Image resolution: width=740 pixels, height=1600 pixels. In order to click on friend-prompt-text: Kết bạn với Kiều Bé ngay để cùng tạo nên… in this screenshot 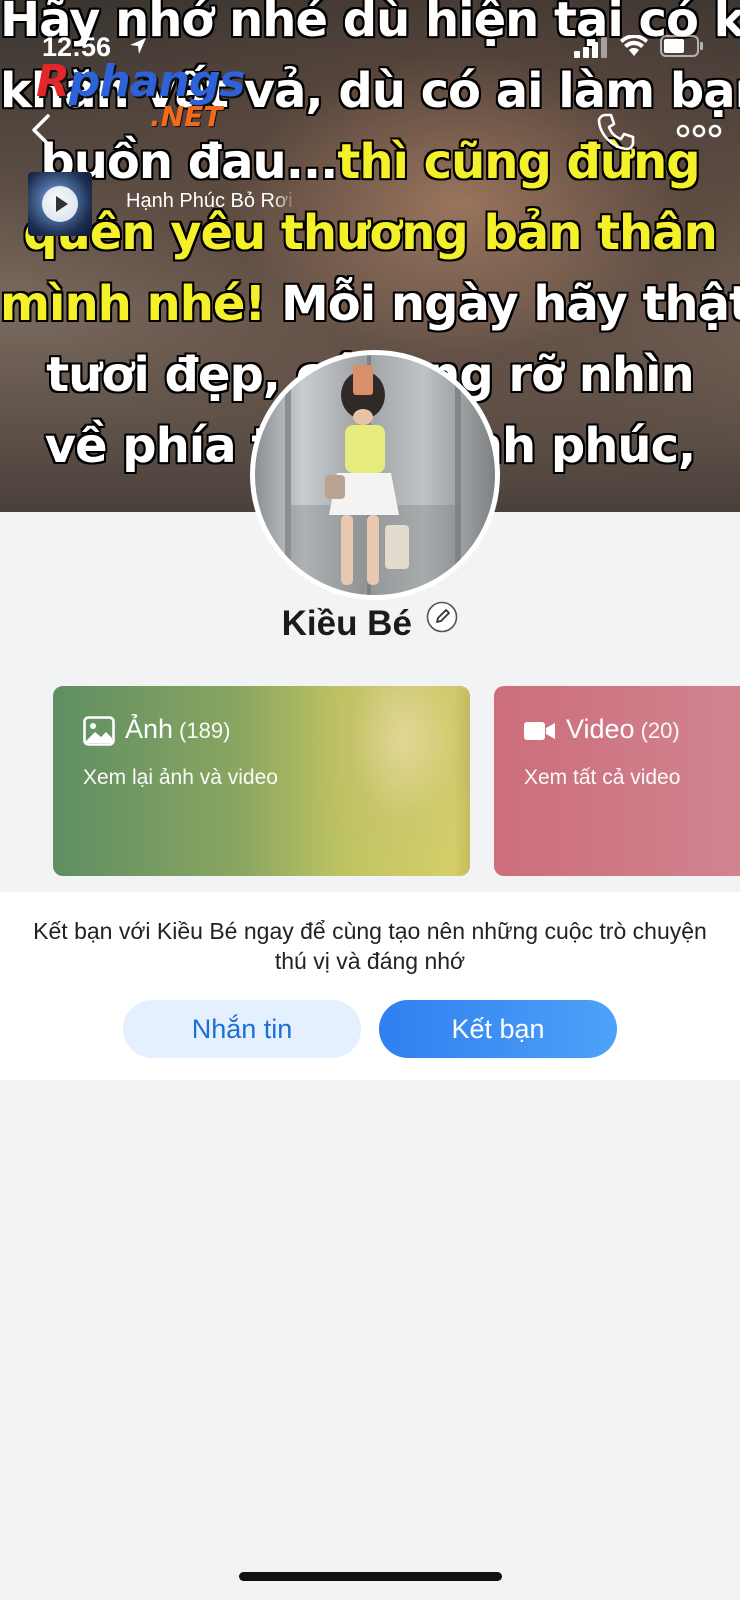, I will do `click(370, 946)`.